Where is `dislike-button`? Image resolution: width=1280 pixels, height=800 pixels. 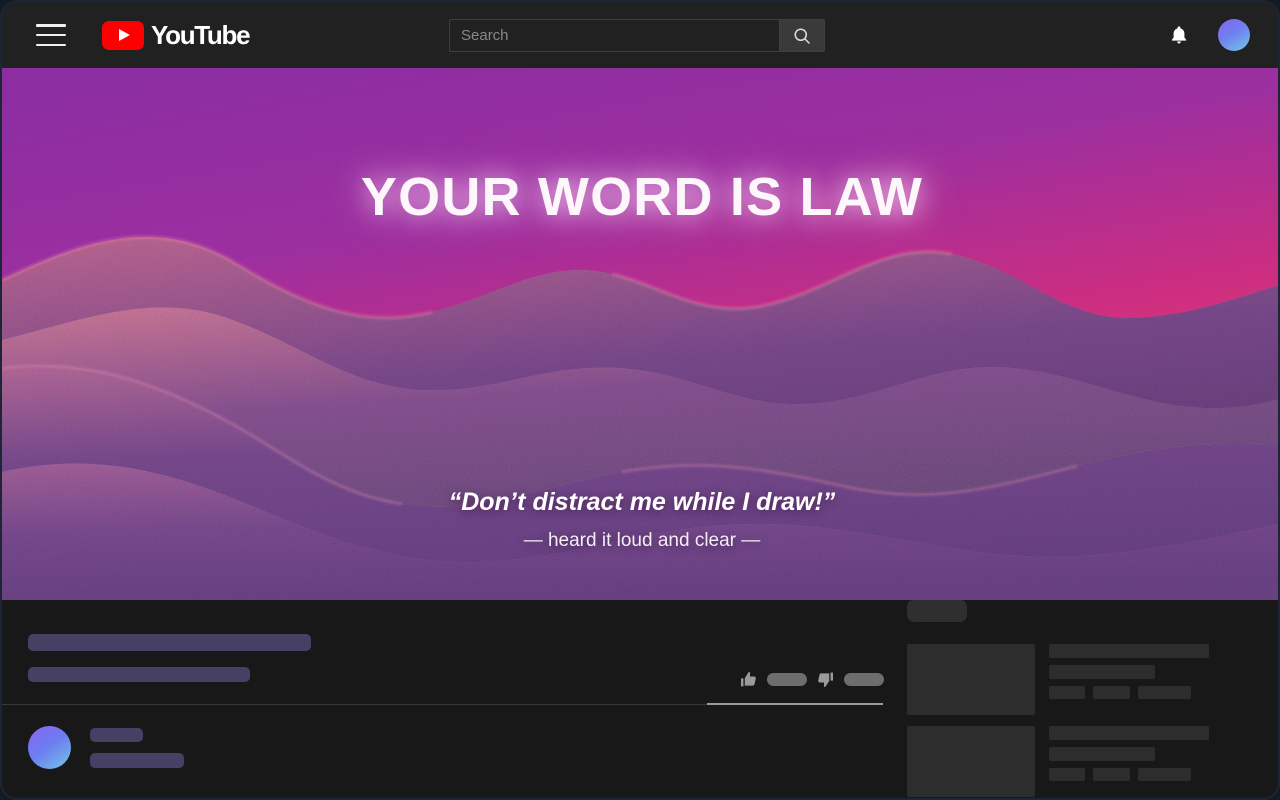 dislike-button is located at coordinates (825, 679).